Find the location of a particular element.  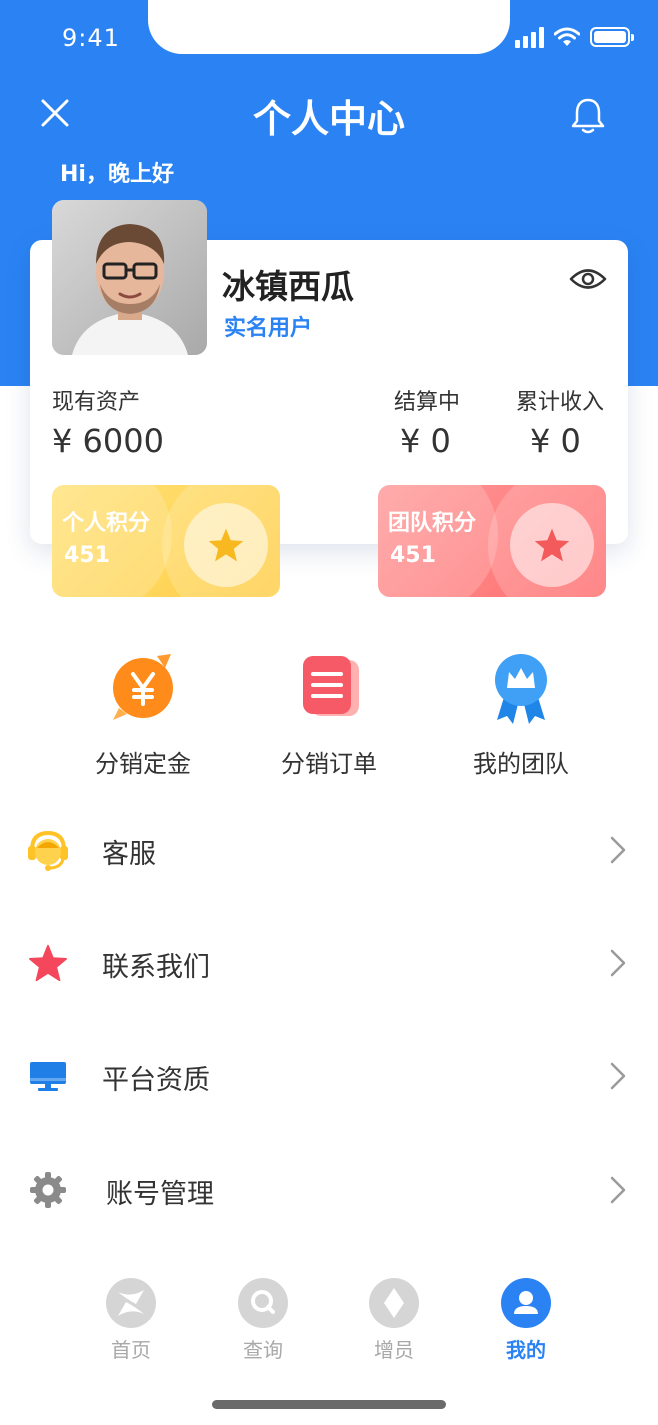

home-icon is located at coordinates (131, 1303).